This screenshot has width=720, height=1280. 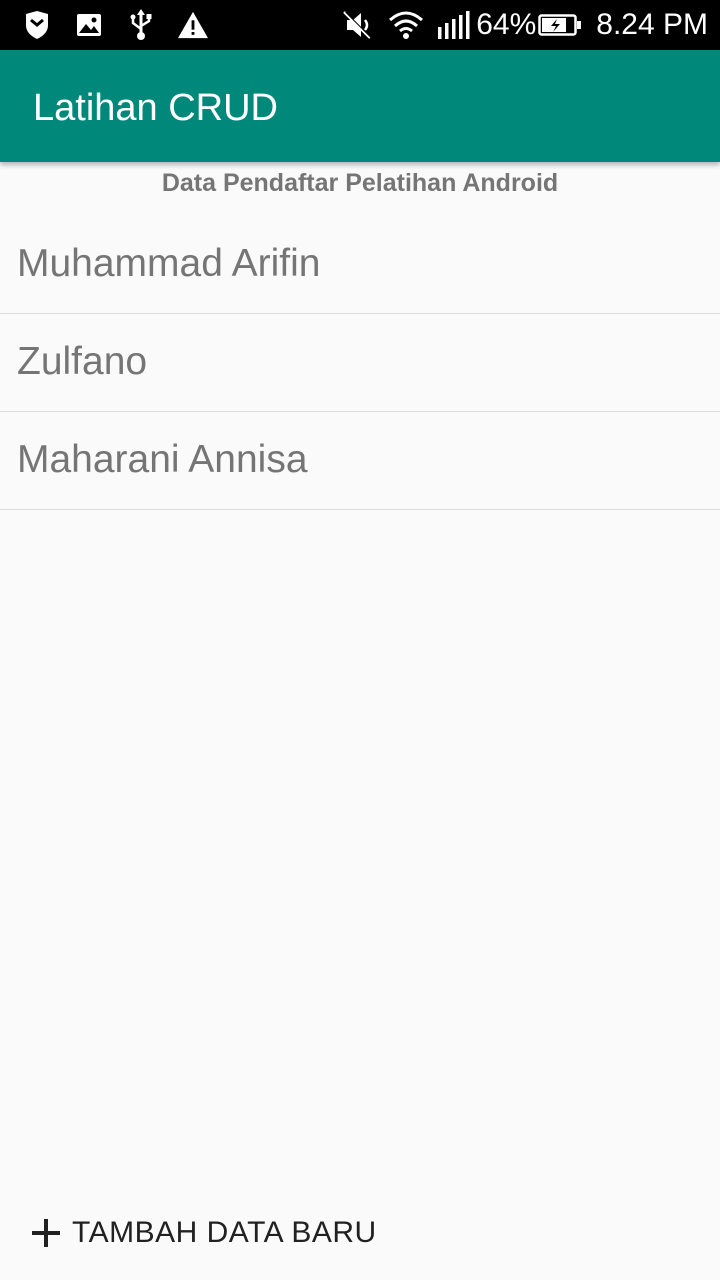 I want to click on warning-icon, so click(x=193, y=25).